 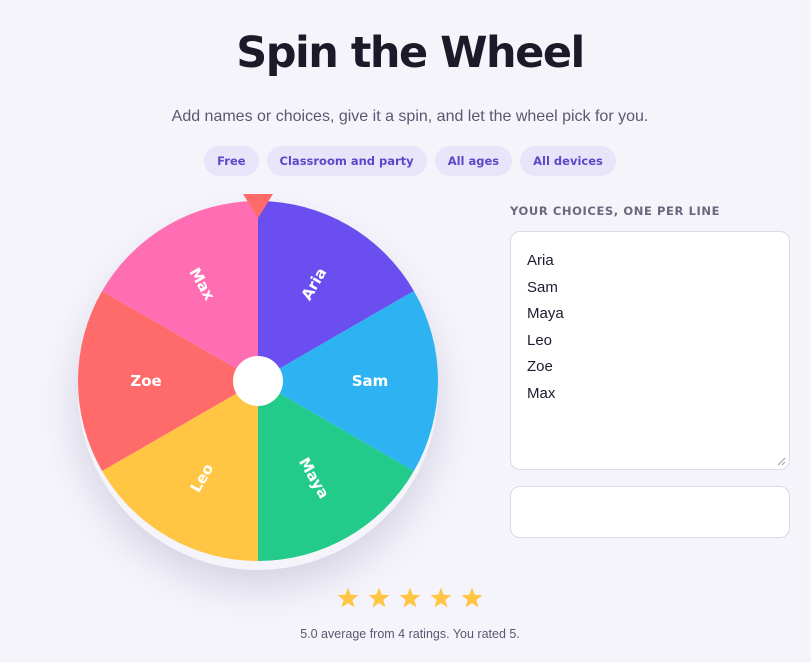 What do you see at coordinates (231, 161) in the screenshot?
I see `tag-free: Free` at bounding box center [231, 161].